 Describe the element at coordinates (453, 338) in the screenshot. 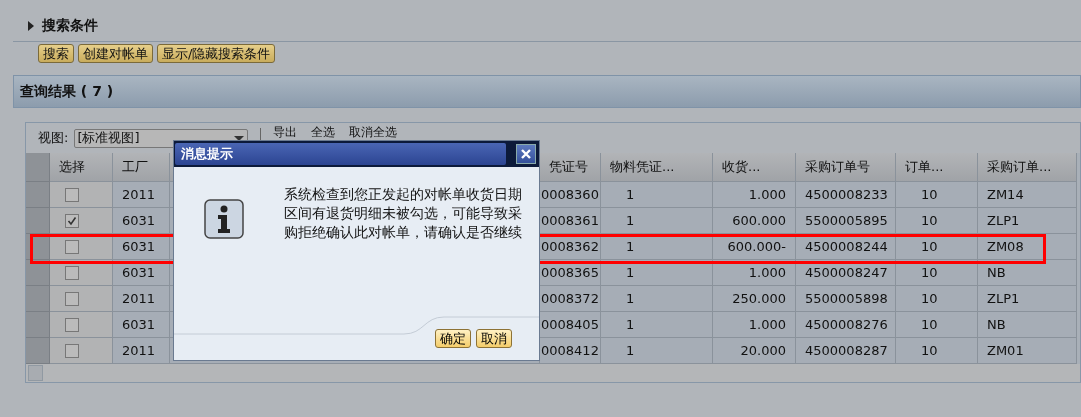

I see `dialog-button: 确定` at that location.